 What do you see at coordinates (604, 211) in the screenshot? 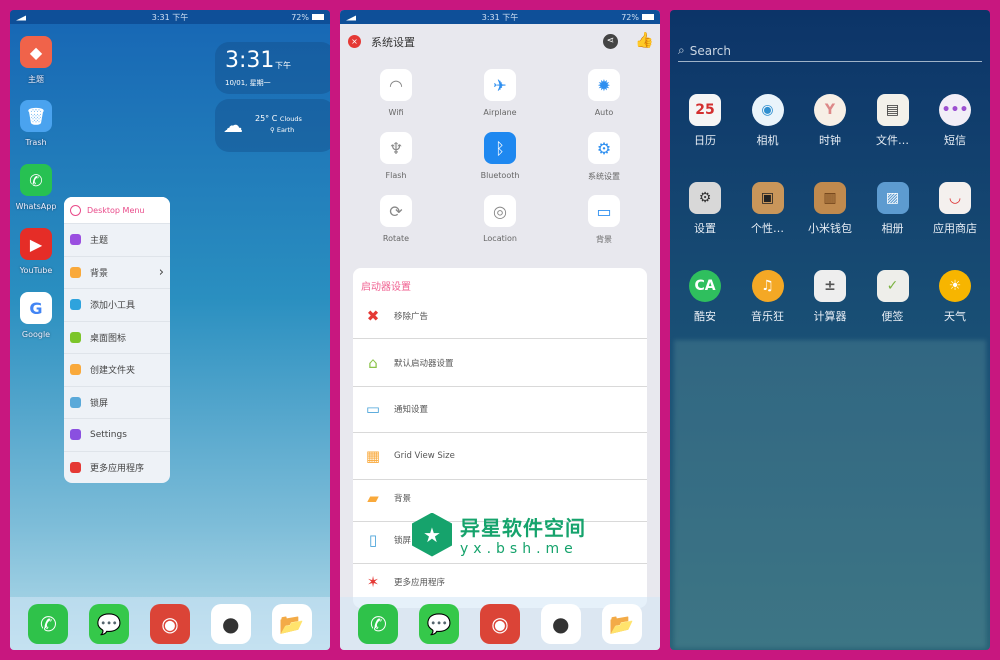
I see `toggle-icon: ▭` at bounding box center [604, 211].